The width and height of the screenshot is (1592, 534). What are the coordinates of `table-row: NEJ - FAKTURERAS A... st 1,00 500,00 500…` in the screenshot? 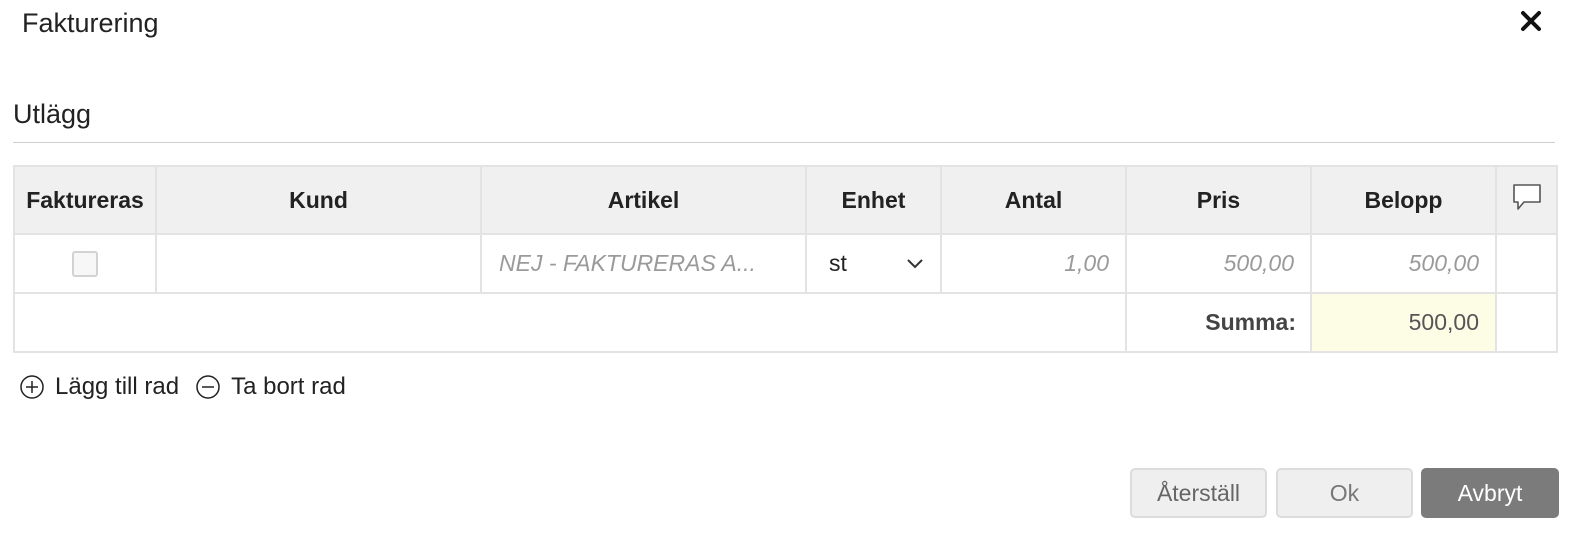 It's located at (785, 263).